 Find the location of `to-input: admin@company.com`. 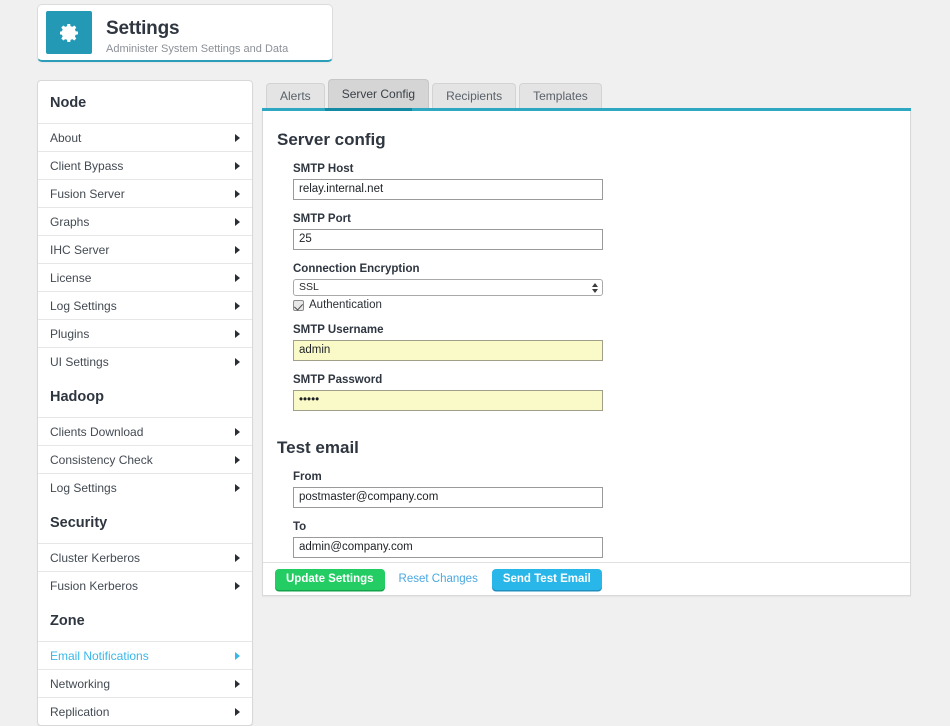

to-input: admin@company.com is located at coordinates (448, 547).